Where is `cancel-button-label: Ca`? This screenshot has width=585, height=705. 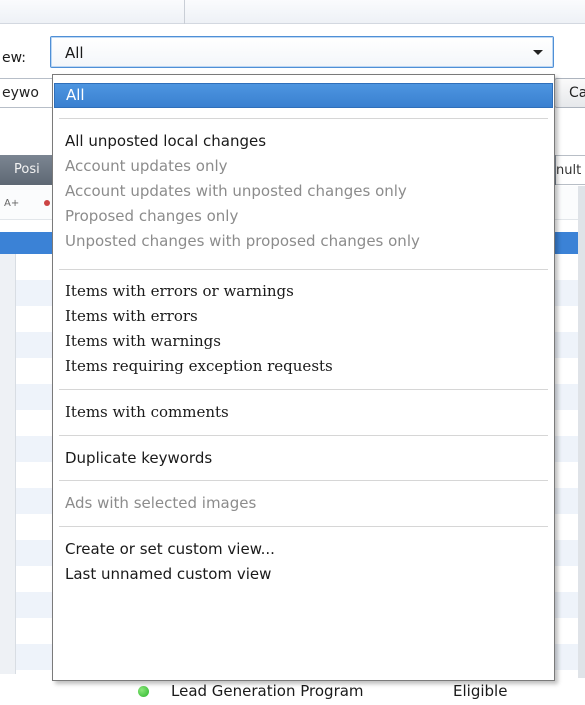
cancel-button-label: Ca is located at coordinates (577, 93).